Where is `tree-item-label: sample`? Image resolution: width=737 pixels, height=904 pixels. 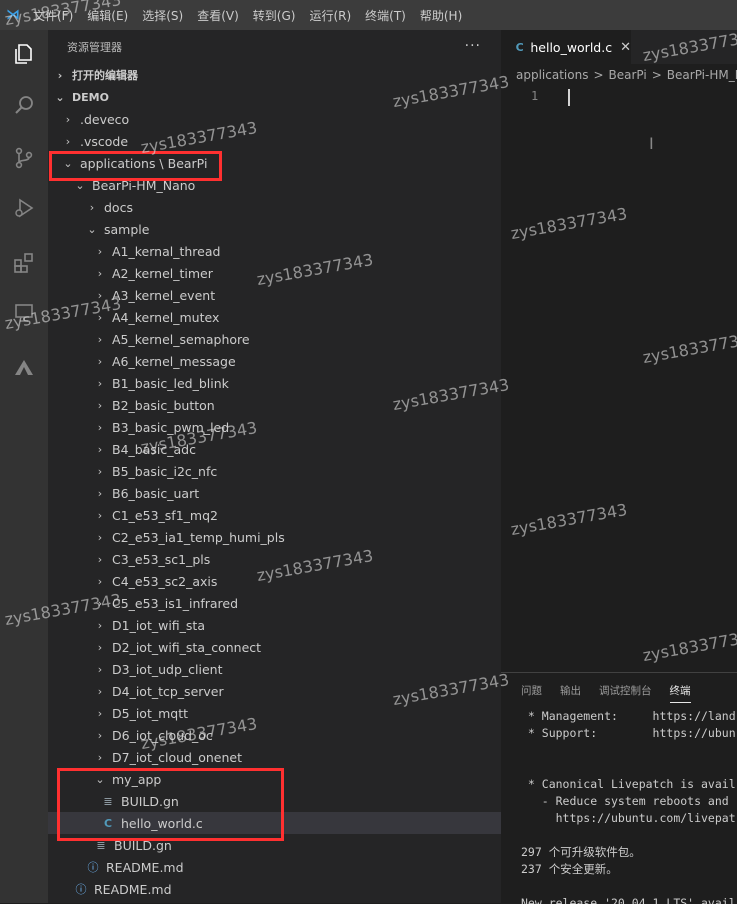 tree-item-label: sample is located at coordinates (127, 229).